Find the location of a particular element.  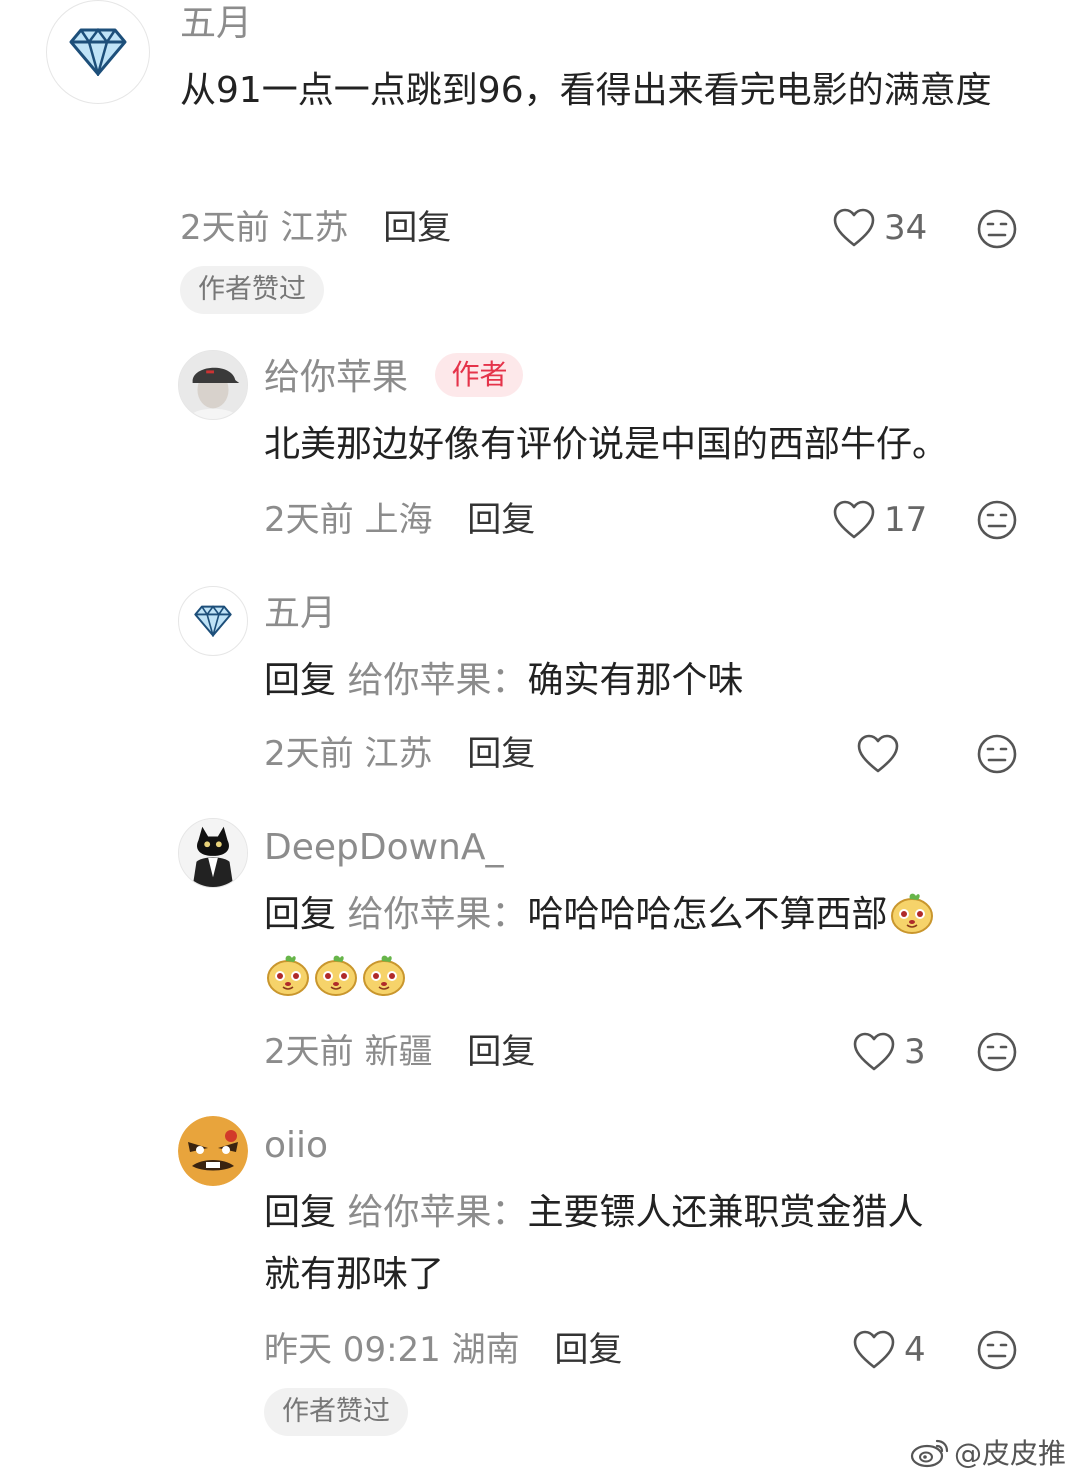

like-button: 4 is located at coordinates (889, 1350).